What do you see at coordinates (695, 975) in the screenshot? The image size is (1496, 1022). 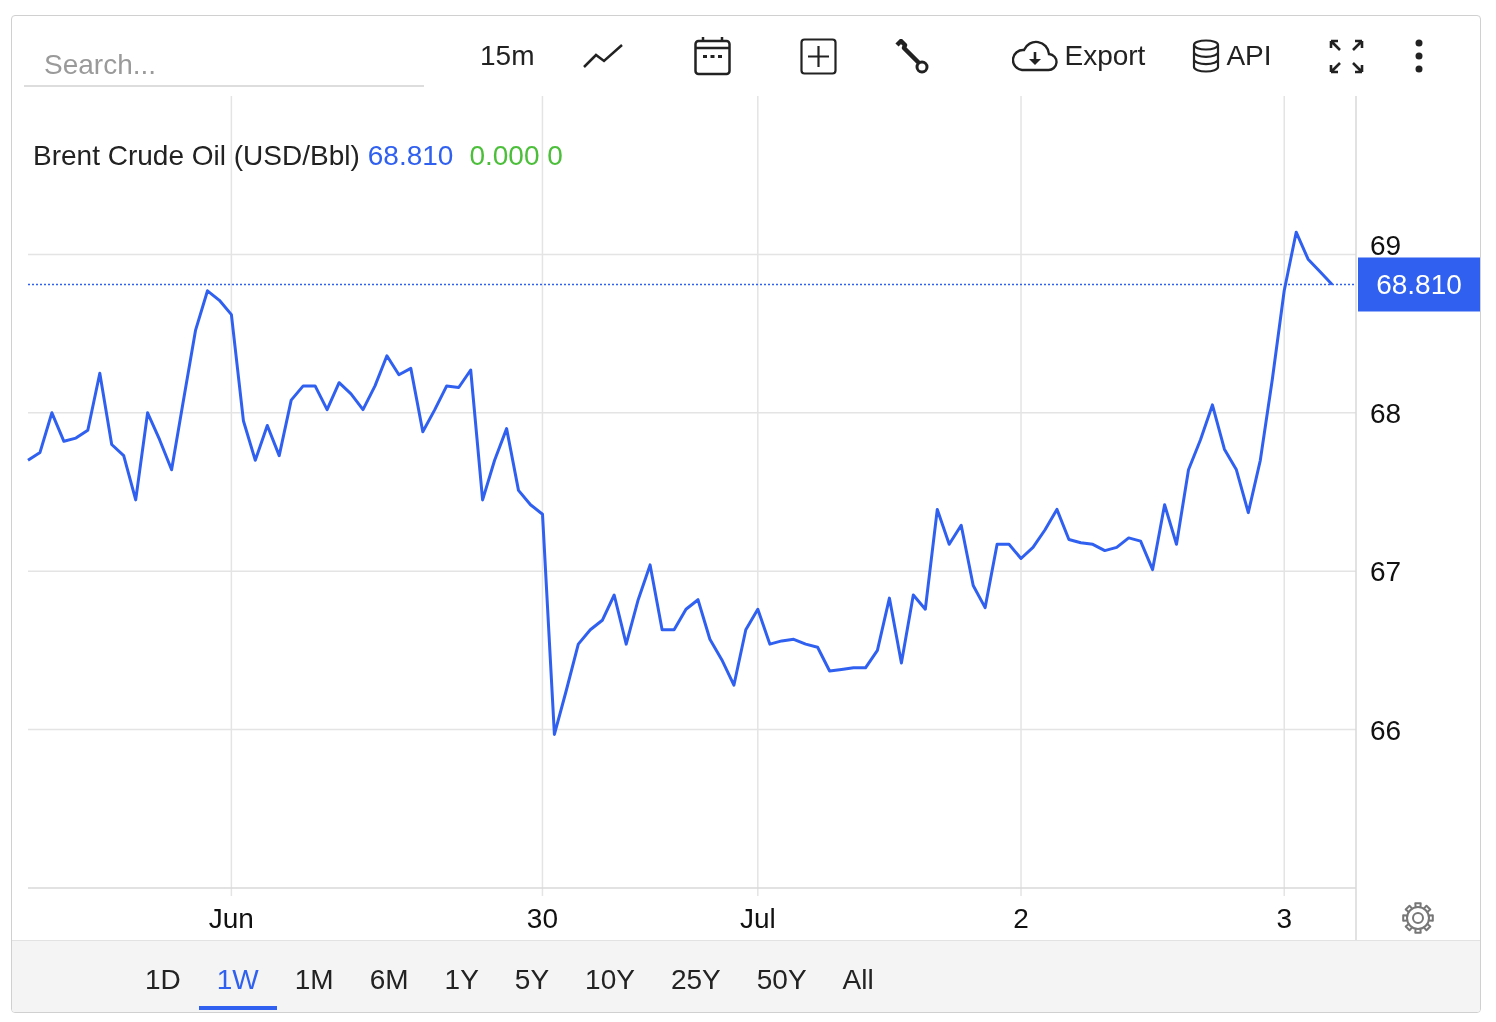 I see `range-tab: 25Y` at bounding box center [695, 975].